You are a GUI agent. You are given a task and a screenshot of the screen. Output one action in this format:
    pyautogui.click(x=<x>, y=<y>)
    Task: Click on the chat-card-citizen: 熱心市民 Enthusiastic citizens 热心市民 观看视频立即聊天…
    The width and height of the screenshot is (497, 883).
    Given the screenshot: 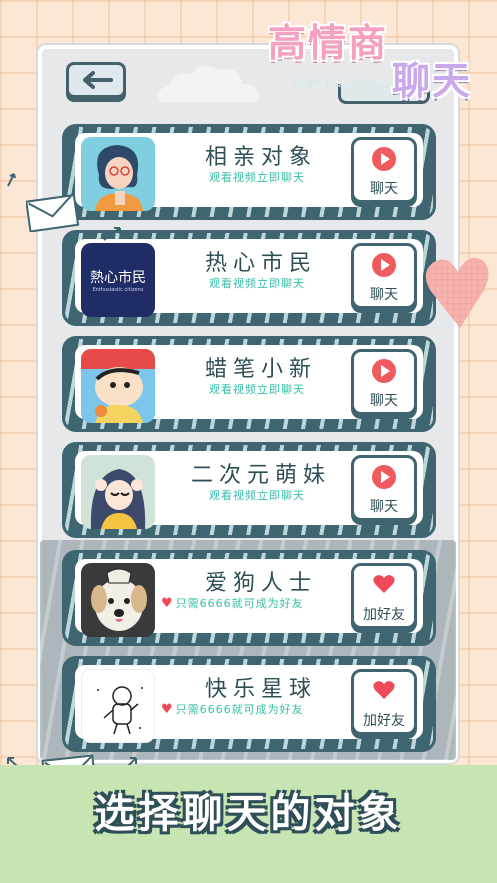 What is the action you would take?
    pyautogui.click(x=249, y=278)
    